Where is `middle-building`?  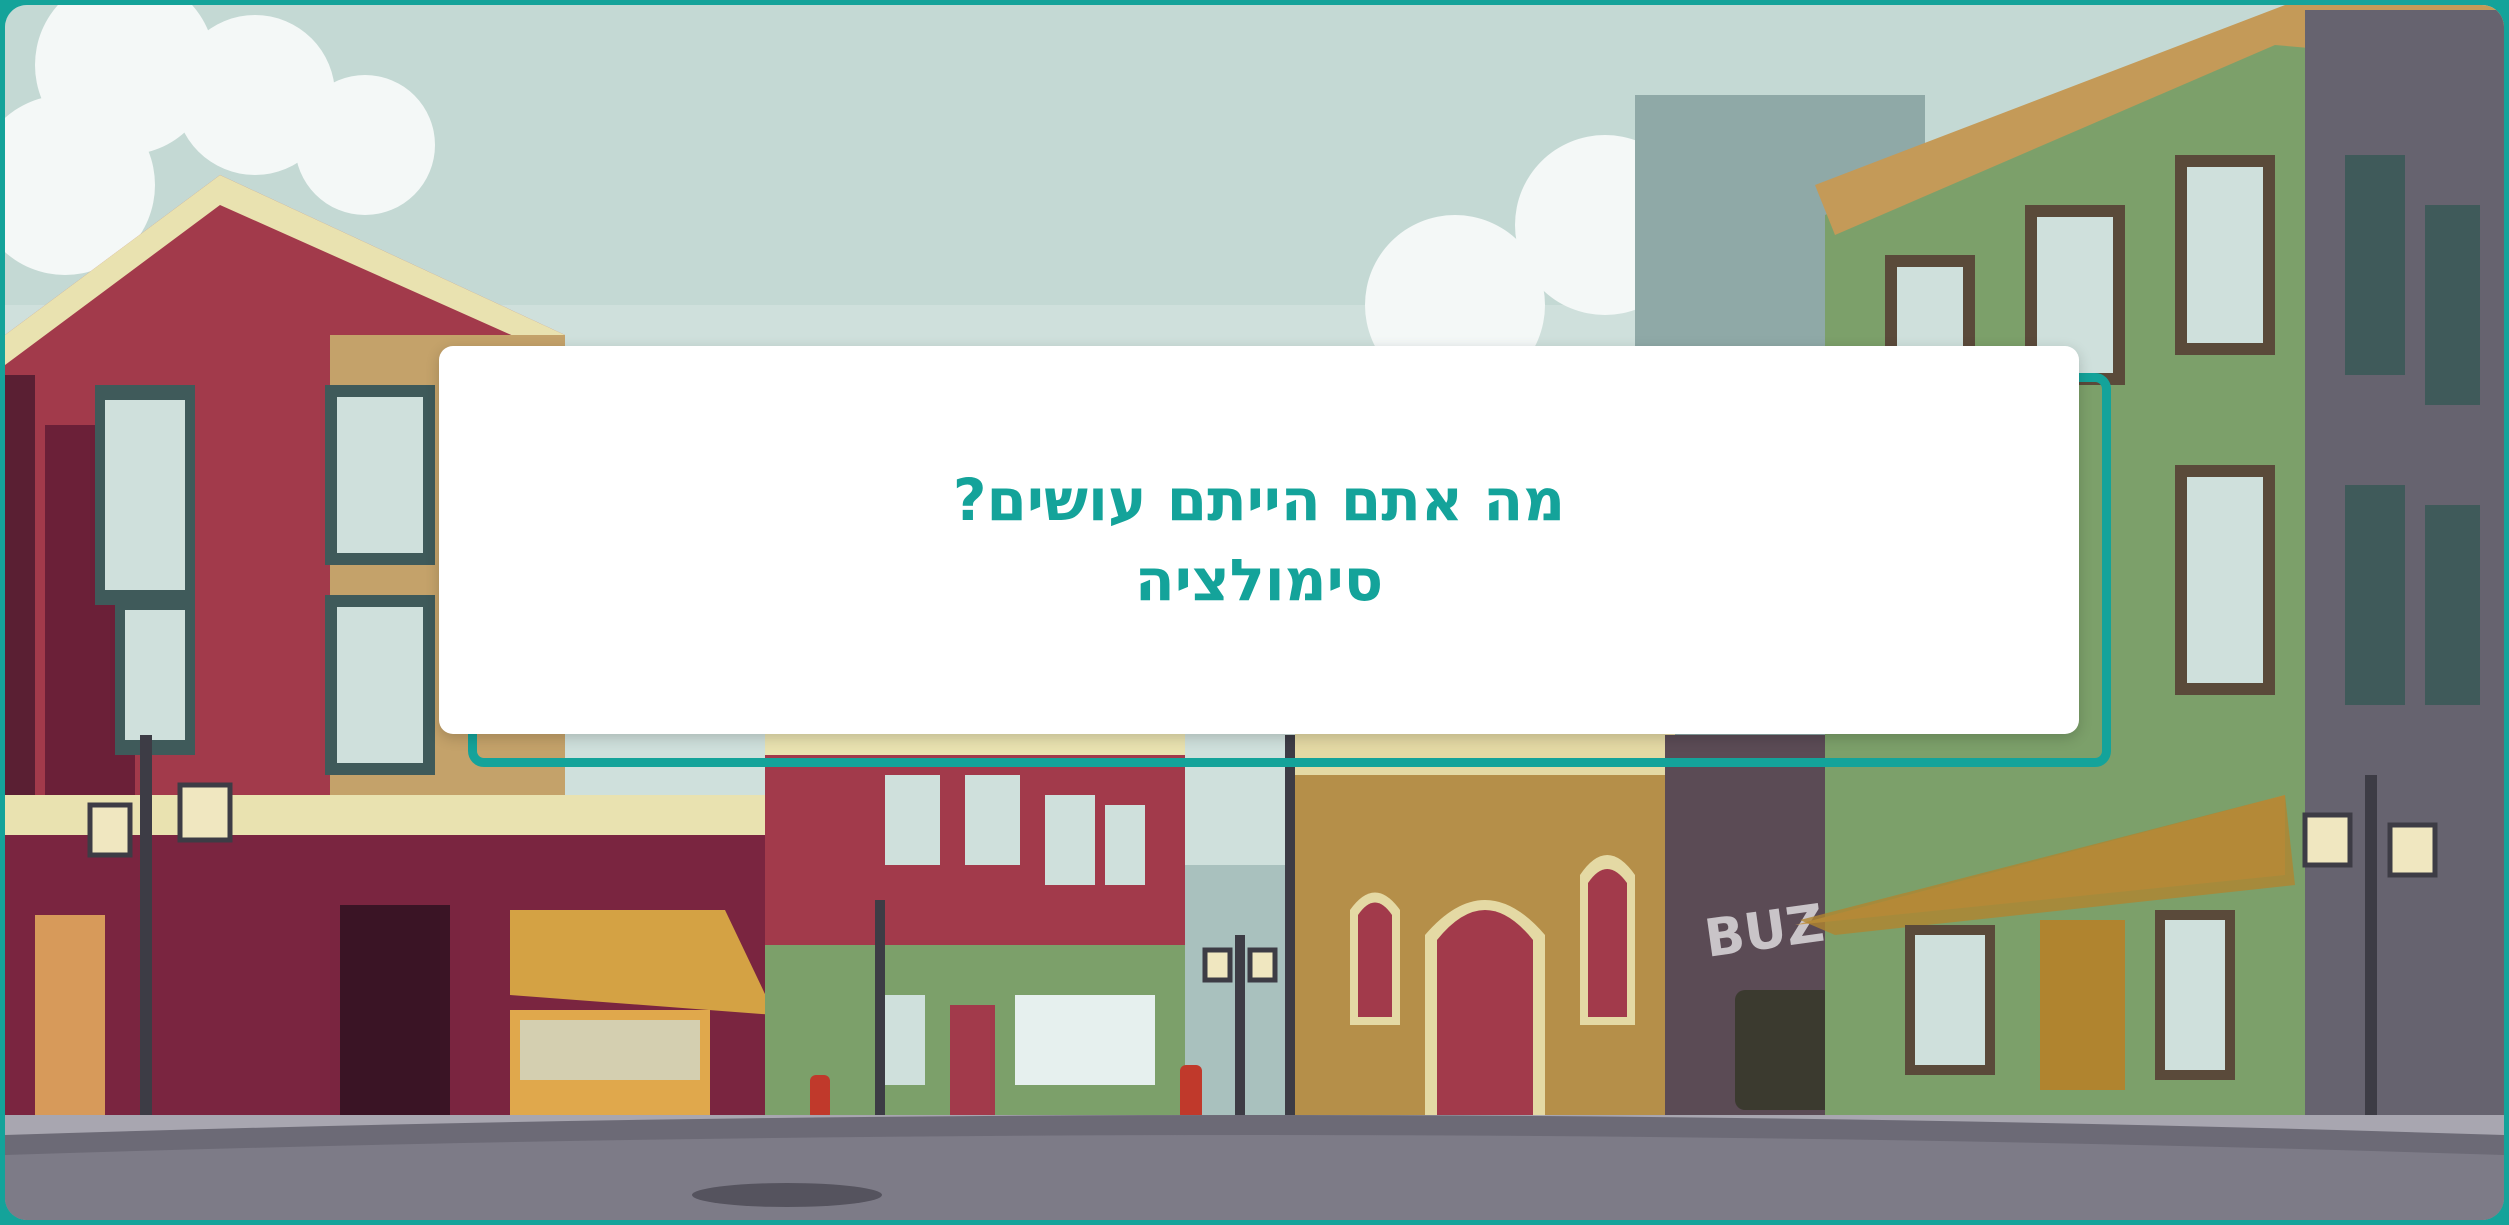 middle-building is located at coordinates (975, 925).